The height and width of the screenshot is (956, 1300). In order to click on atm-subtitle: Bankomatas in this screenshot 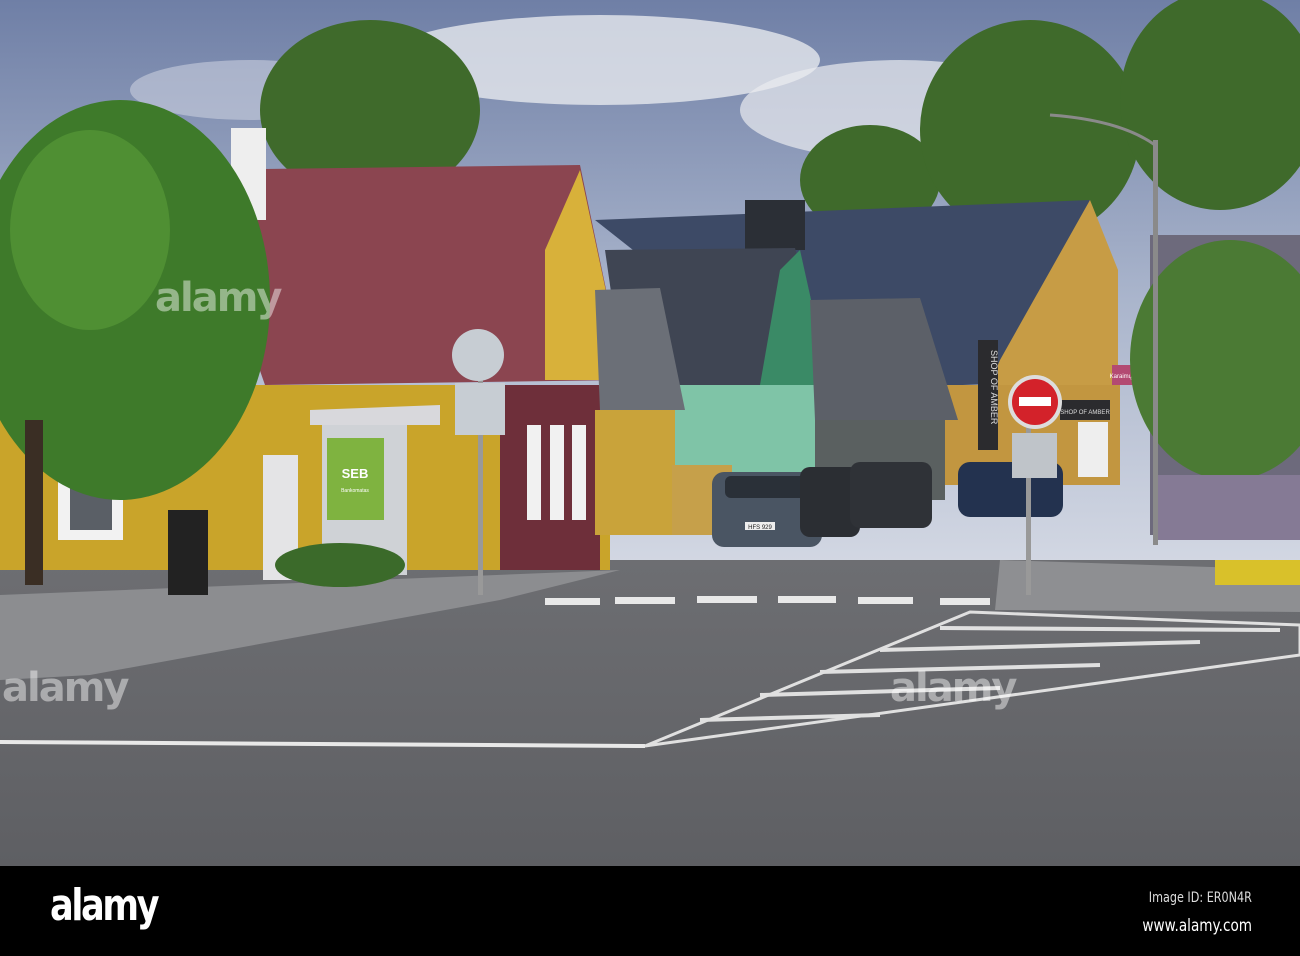, I will do `click(355, 491)`.